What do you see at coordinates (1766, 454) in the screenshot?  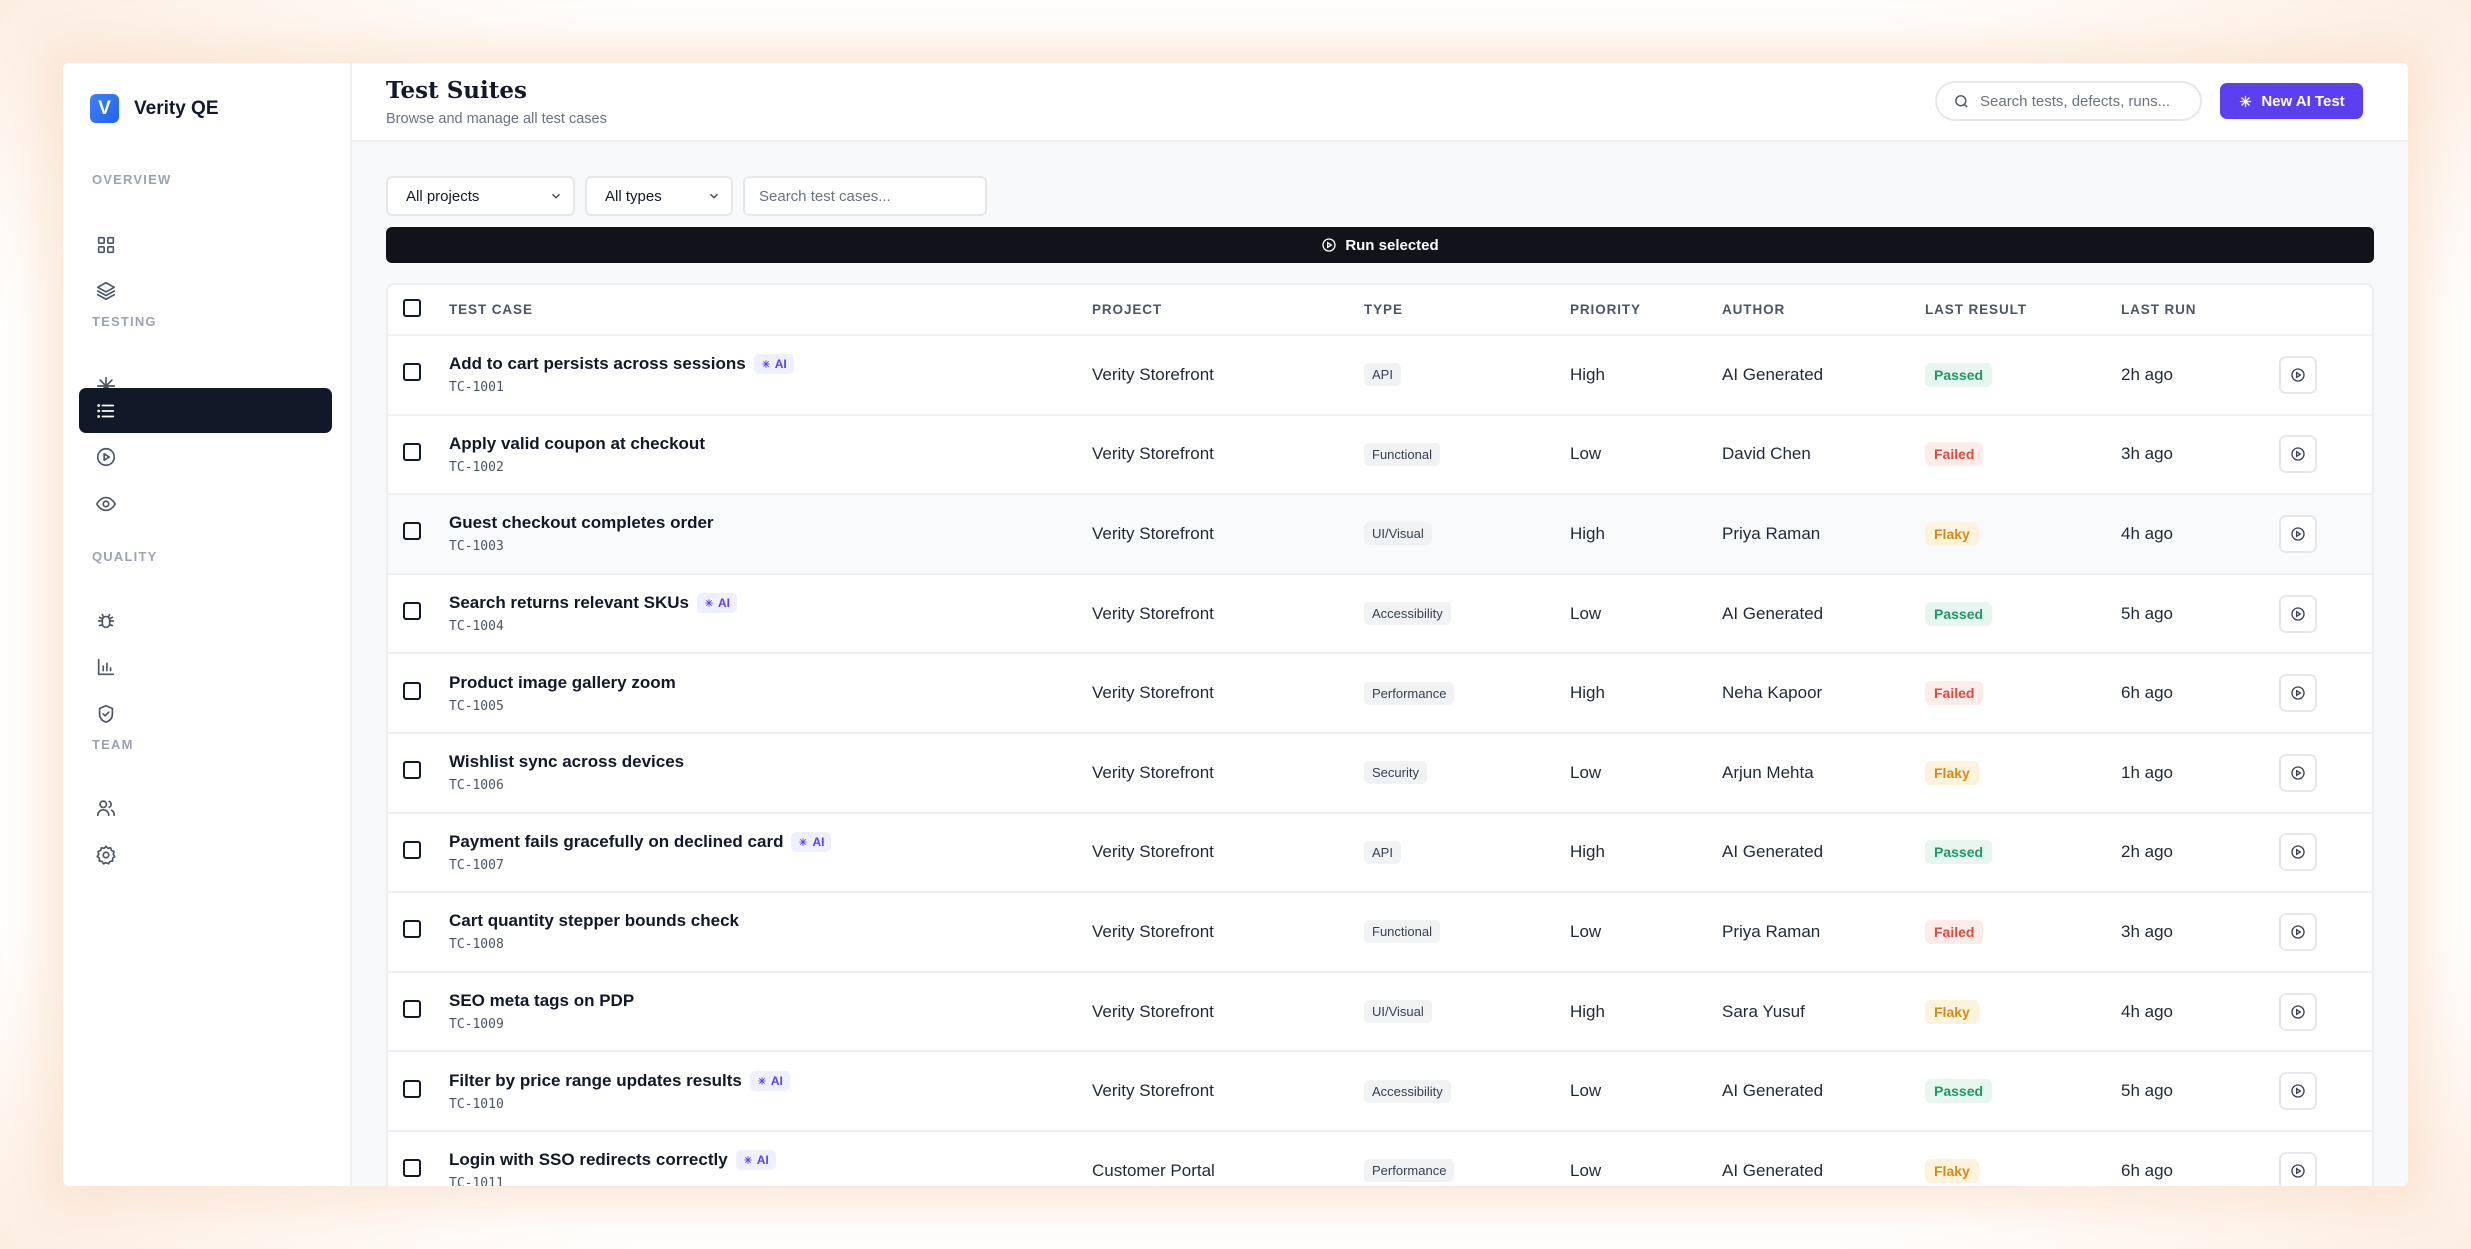 I see `author-cell: David Chen` at bounding box center [1766, 454].